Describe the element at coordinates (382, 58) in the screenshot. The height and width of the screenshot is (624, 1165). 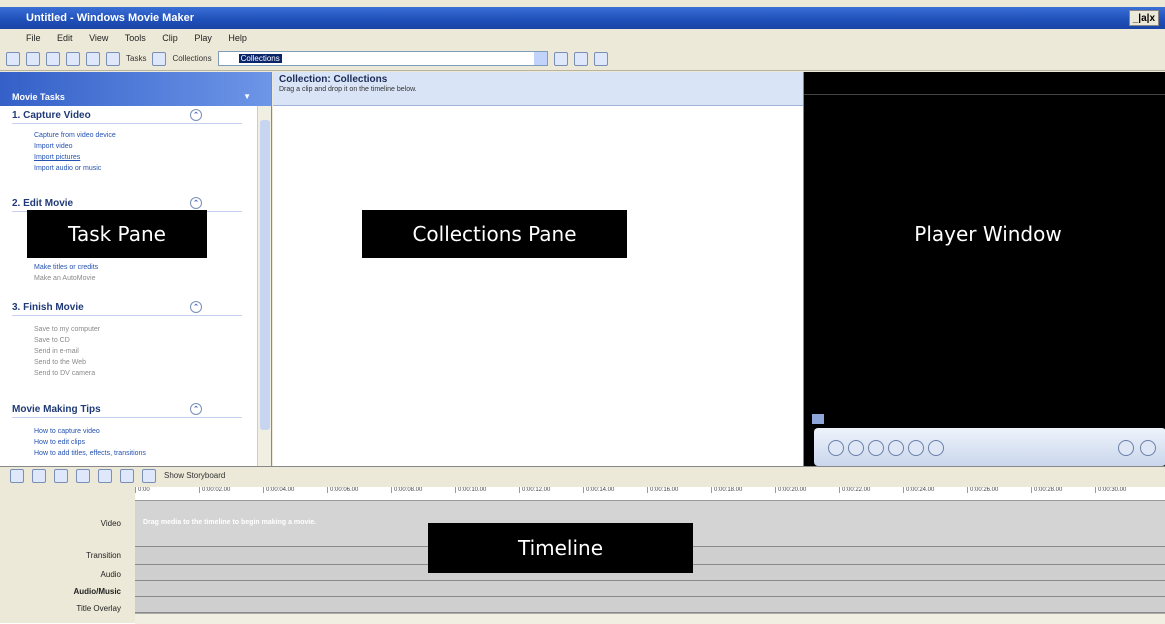
I see `collections-dropdown: Collections` at that location.